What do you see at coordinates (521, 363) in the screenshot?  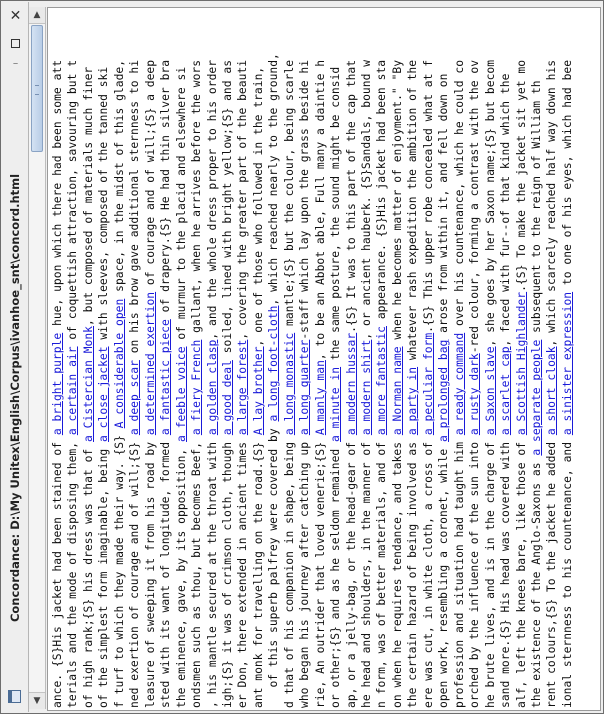 I see `match-link: a Scottish Highlander` at bounding box center [521, 363].